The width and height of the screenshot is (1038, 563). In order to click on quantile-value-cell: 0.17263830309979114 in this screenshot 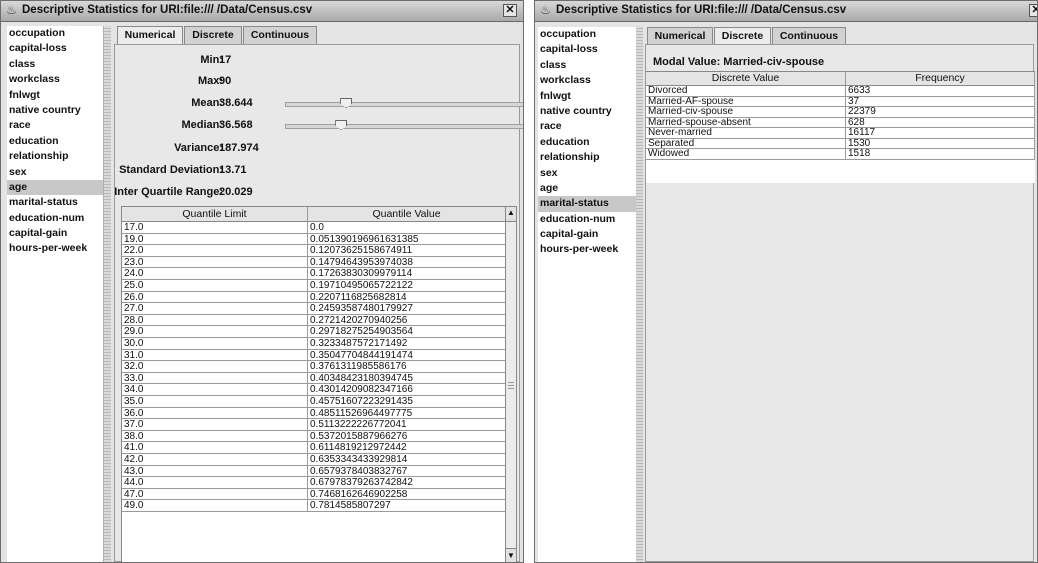, I will do `click(407, 274)`.